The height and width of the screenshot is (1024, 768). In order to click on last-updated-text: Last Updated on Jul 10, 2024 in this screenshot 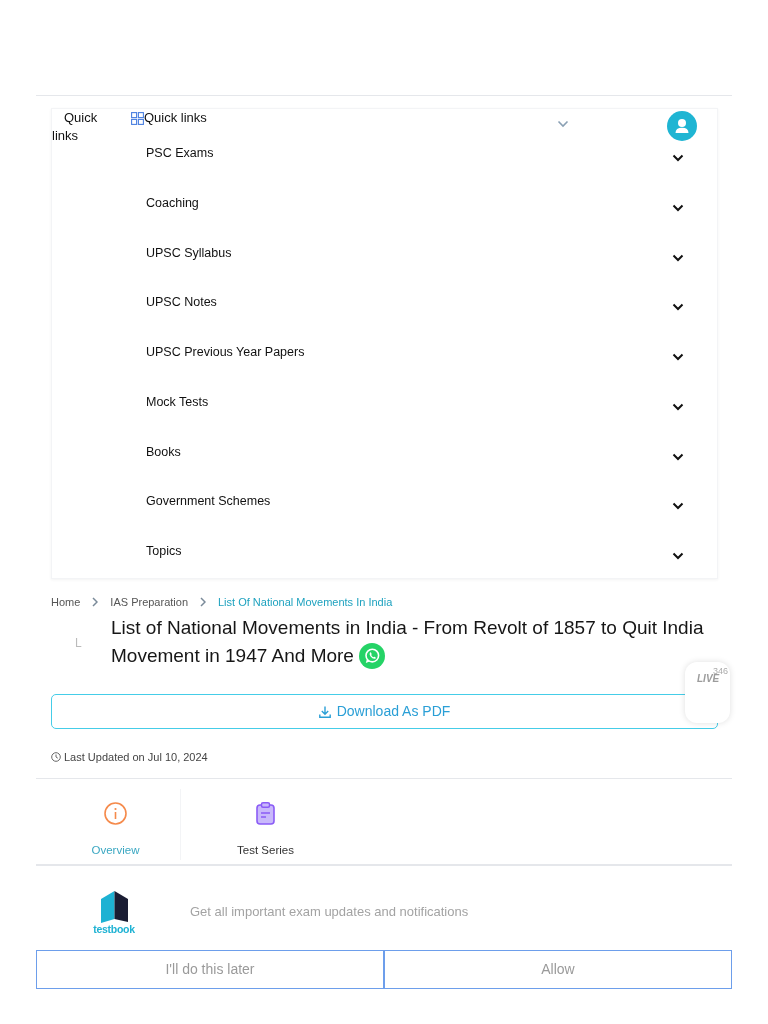, I will do `click(136, 757)`.